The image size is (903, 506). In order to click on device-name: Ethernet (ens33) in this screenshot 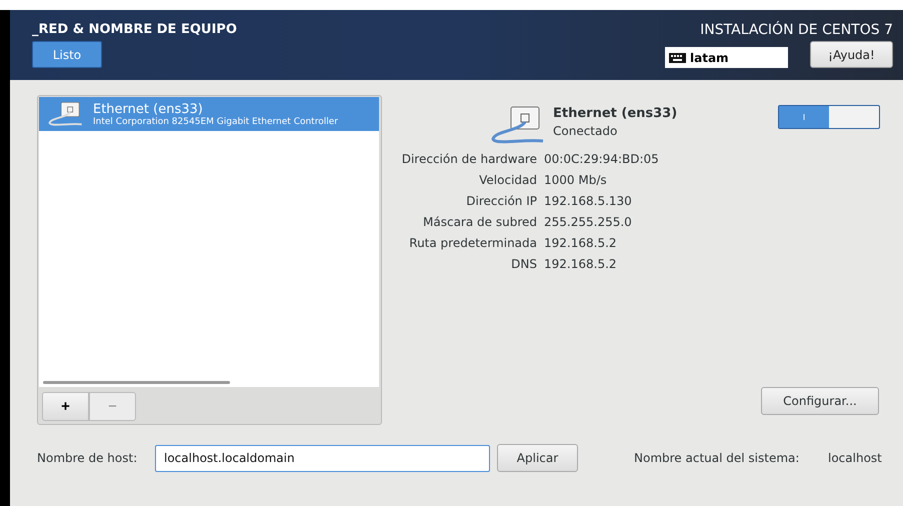, I will do `click(148, 109)`.